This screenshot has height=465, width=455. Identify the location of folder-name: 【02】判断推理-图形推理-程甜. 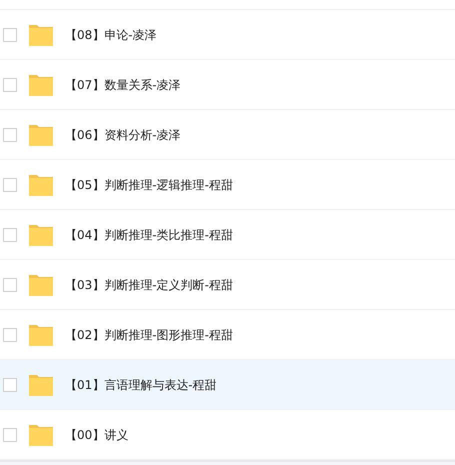
(149, 335).